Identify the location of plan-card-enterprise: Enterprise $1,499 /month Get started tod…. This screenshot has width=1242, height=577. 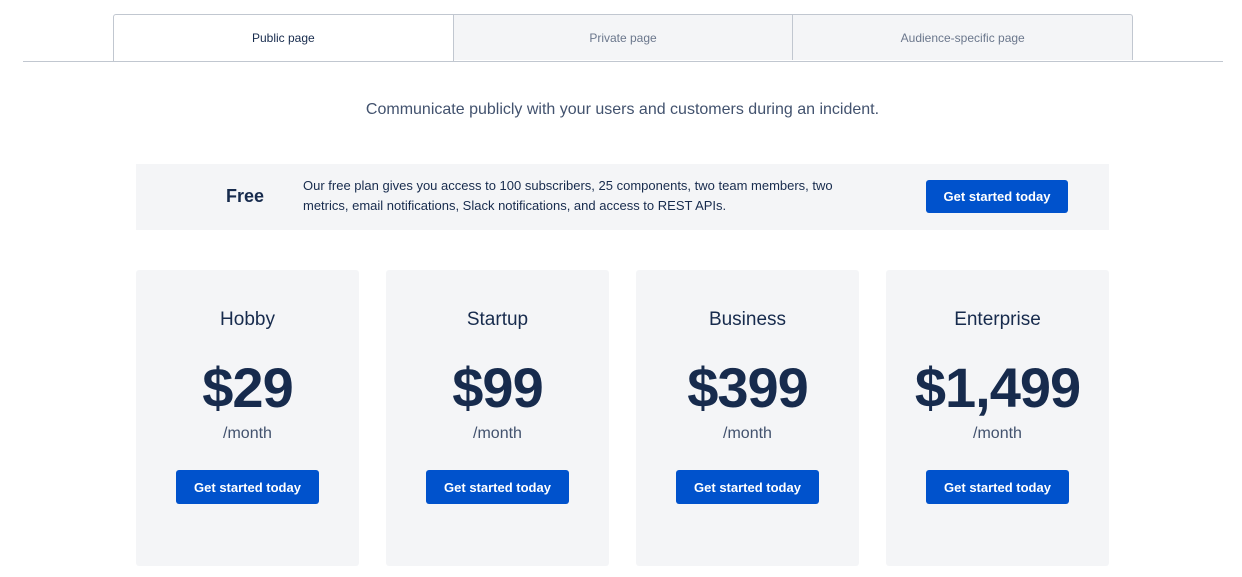
(997, 418).